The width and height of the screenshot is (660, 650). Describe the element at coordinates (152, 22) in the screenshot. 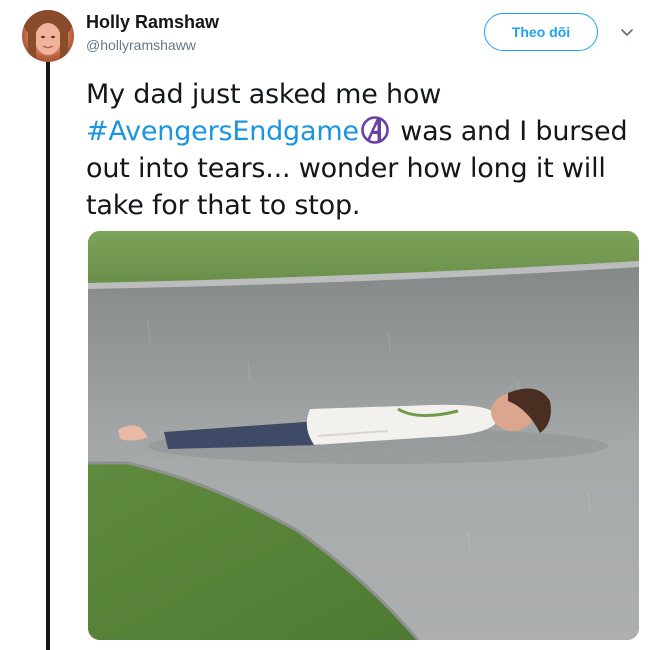

I see `author-name: Holly Ramshaw` at that location.